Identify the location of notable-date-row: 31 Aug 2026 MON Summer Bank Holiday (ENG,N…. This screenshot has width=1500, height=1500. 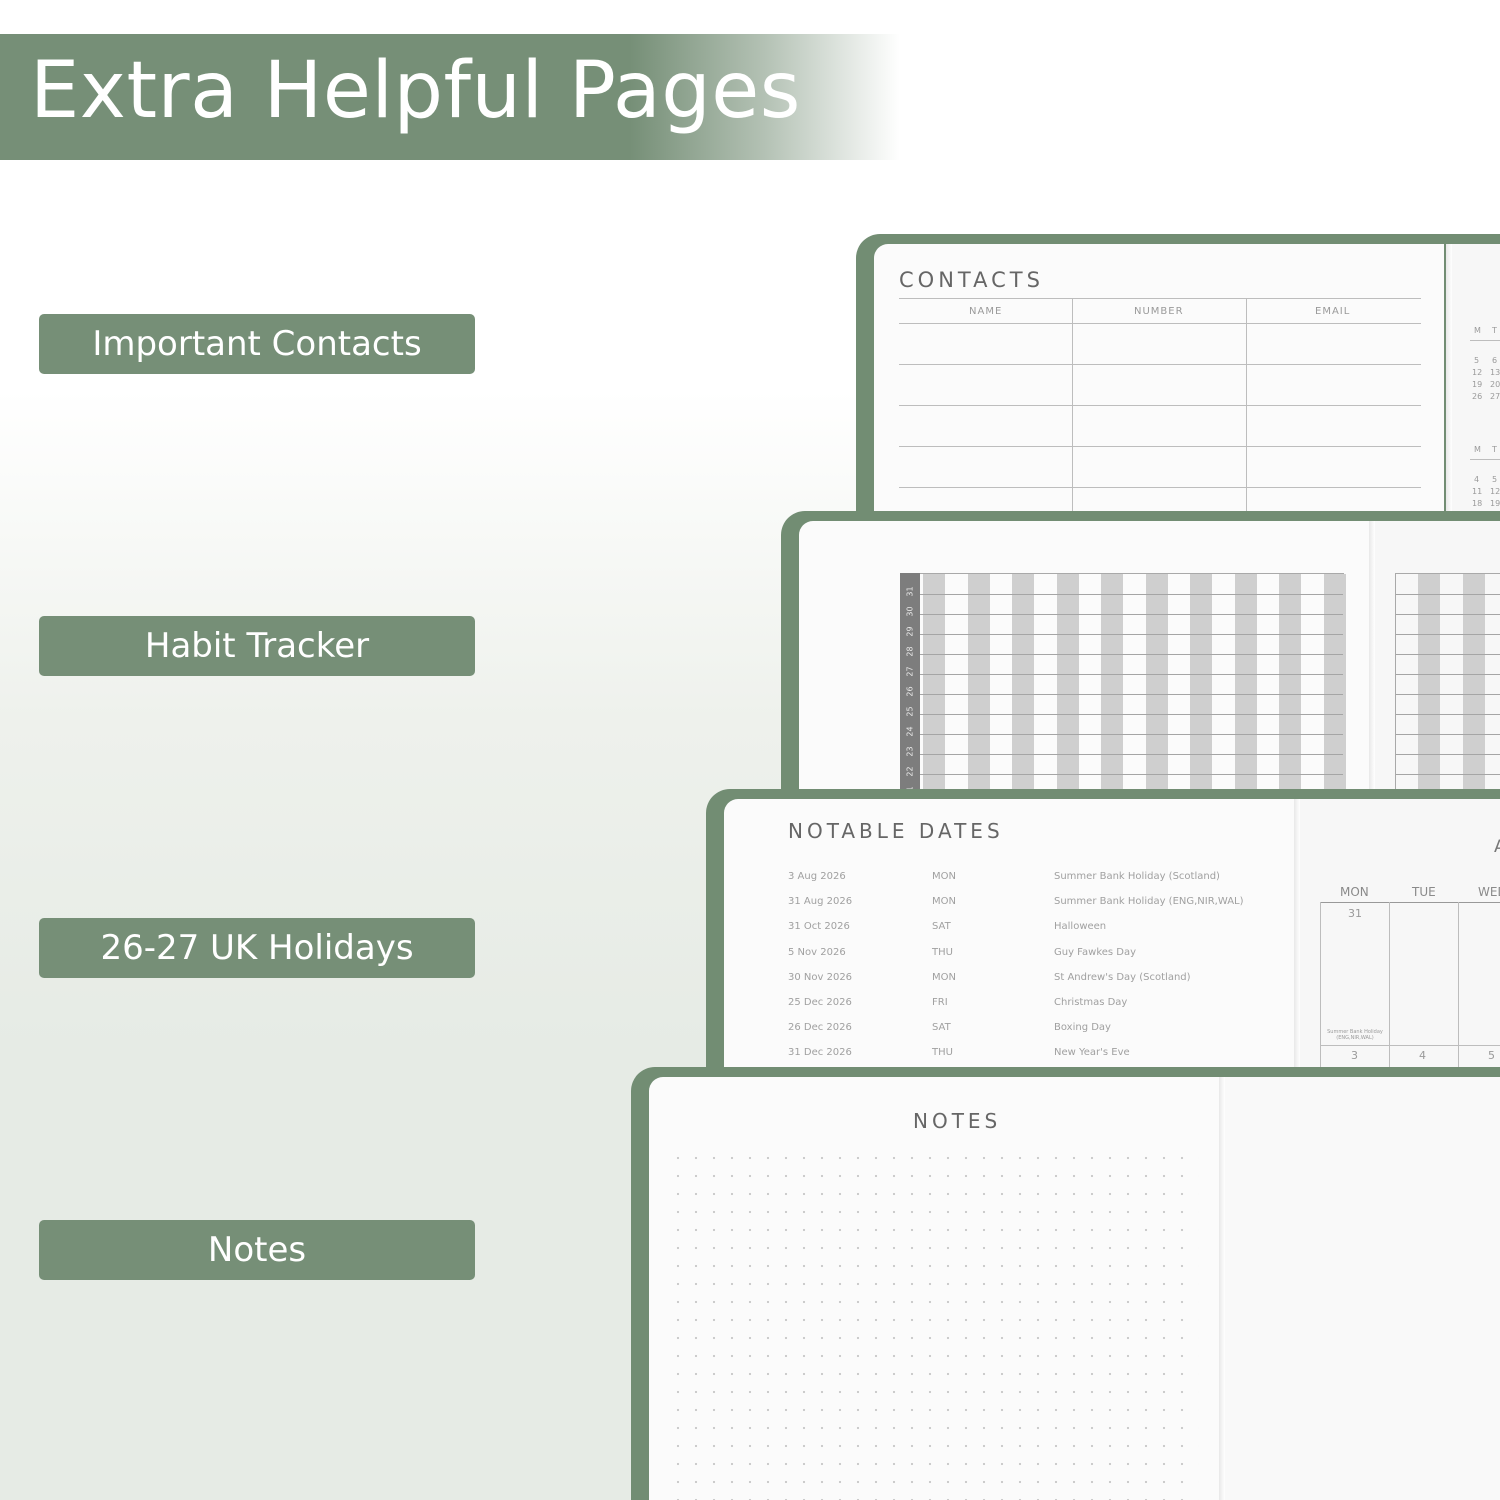
(1028, 906).